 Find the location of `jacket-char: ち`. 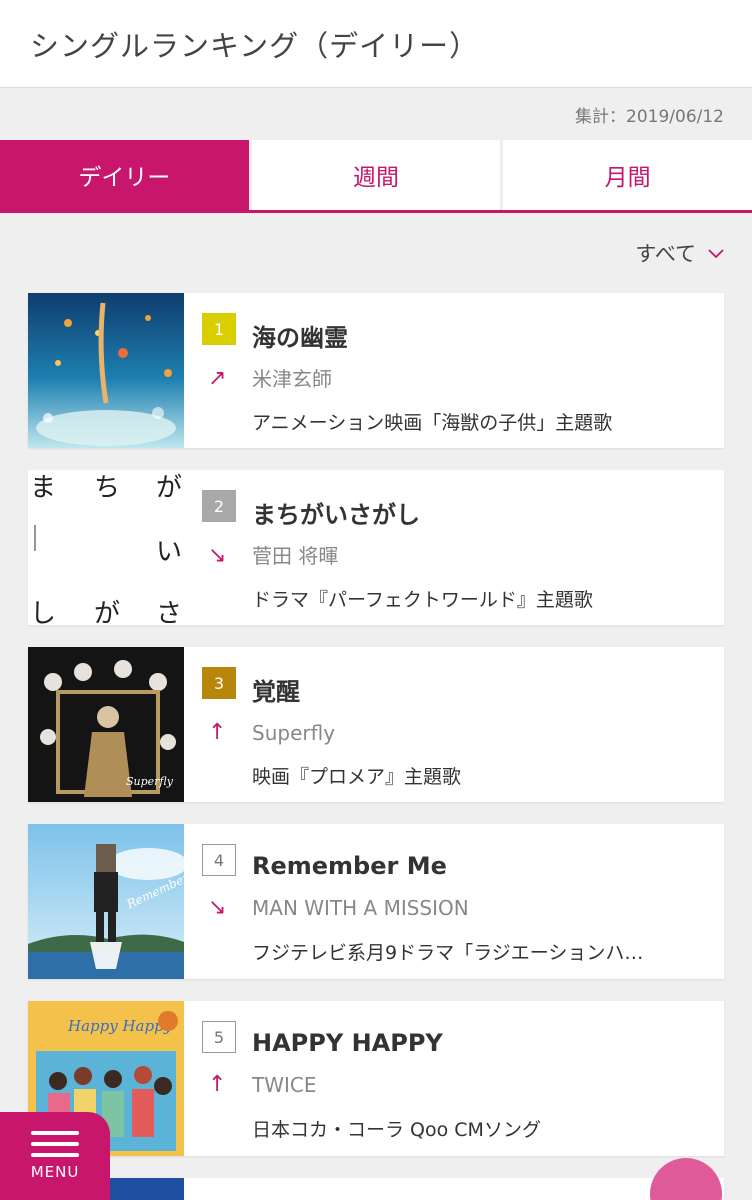

jacket-char: ち is located at coordinates (107, 488).